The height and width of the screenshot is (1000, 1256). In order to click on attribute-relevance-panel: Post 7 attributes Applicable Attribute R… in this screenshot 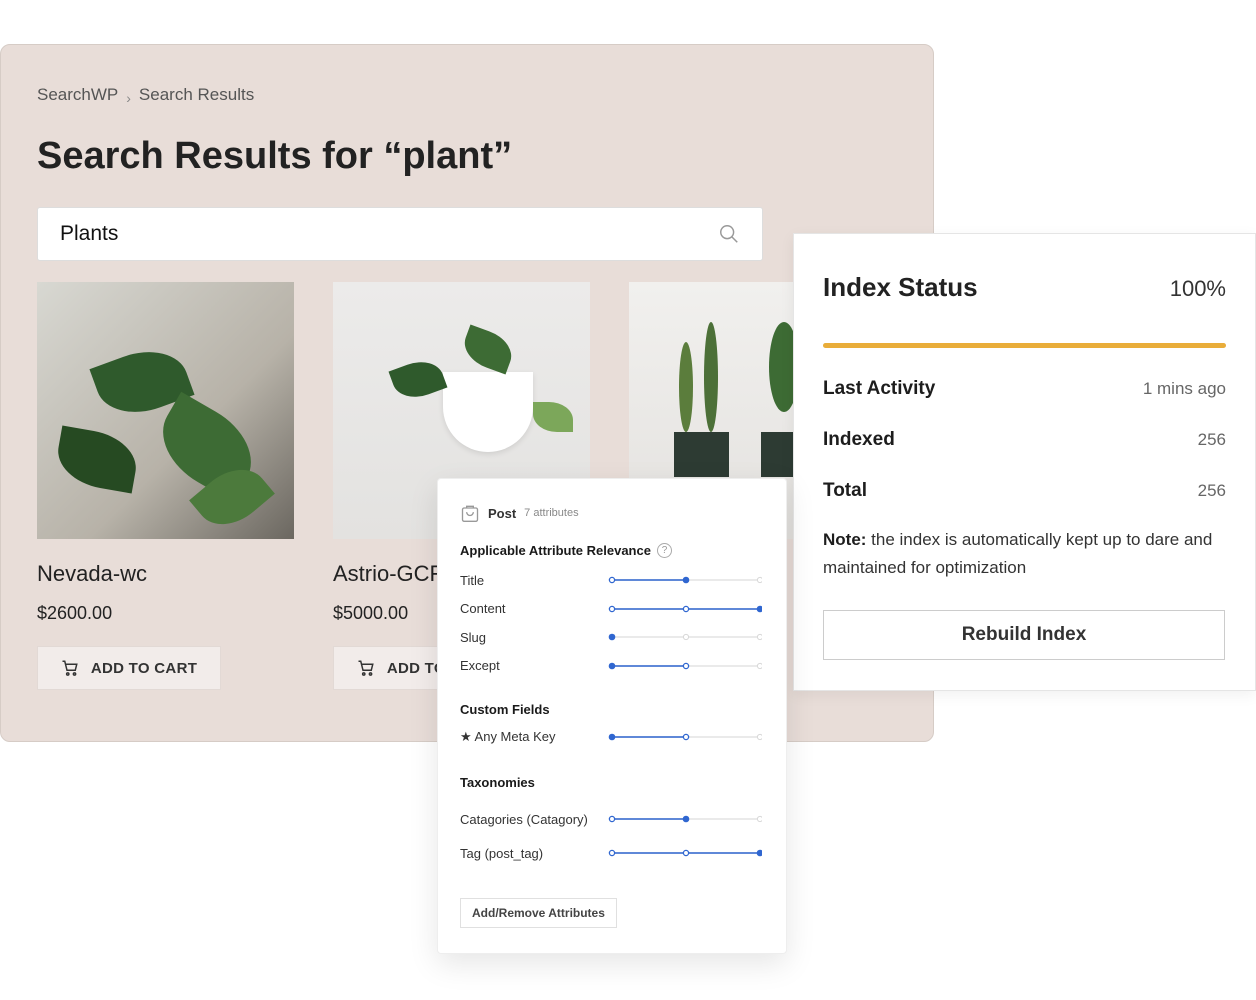, I will do `click(612, 716)`.